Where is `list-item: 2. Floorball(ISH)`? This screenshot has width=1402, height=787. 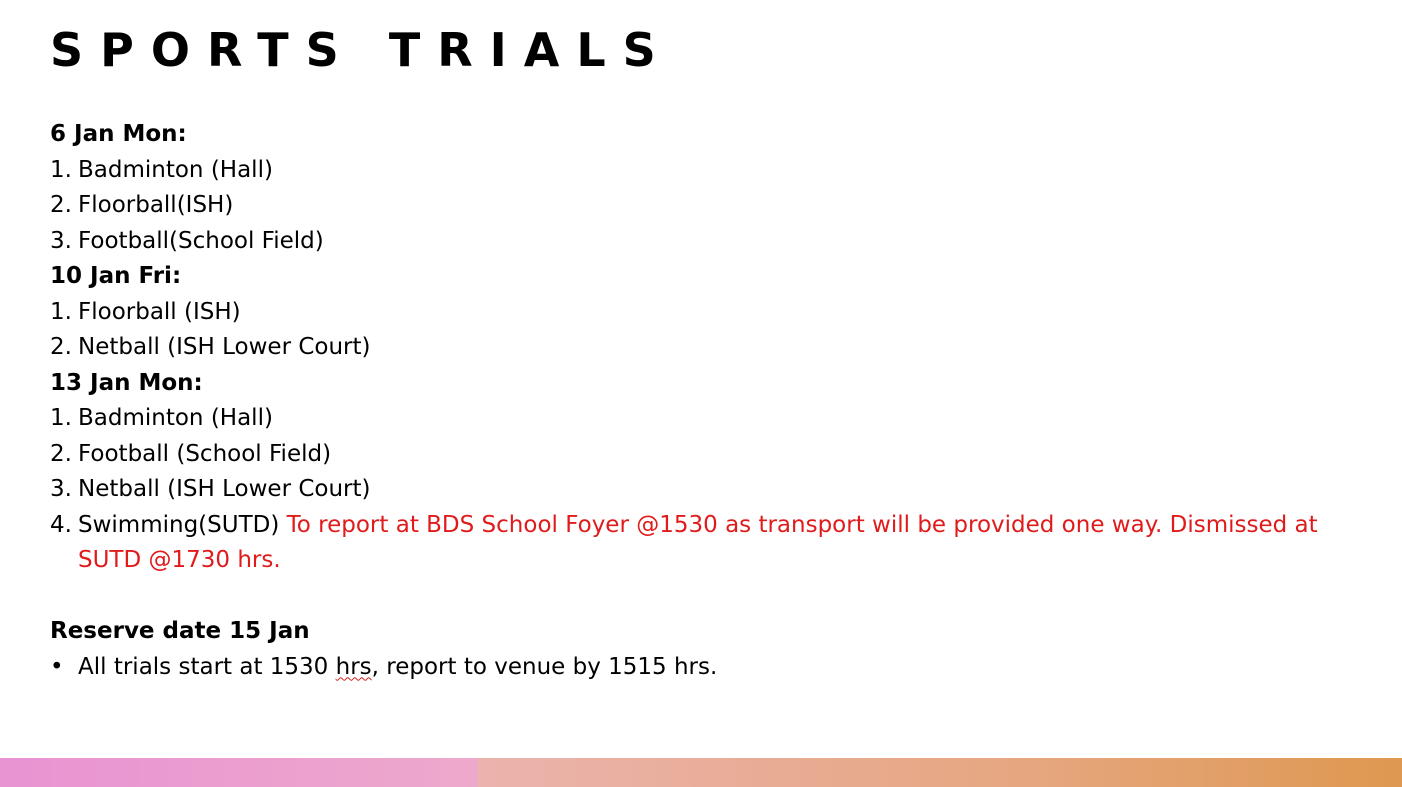 list-item: 2. Floorball(ISH) is located at coordinates (705, 206).